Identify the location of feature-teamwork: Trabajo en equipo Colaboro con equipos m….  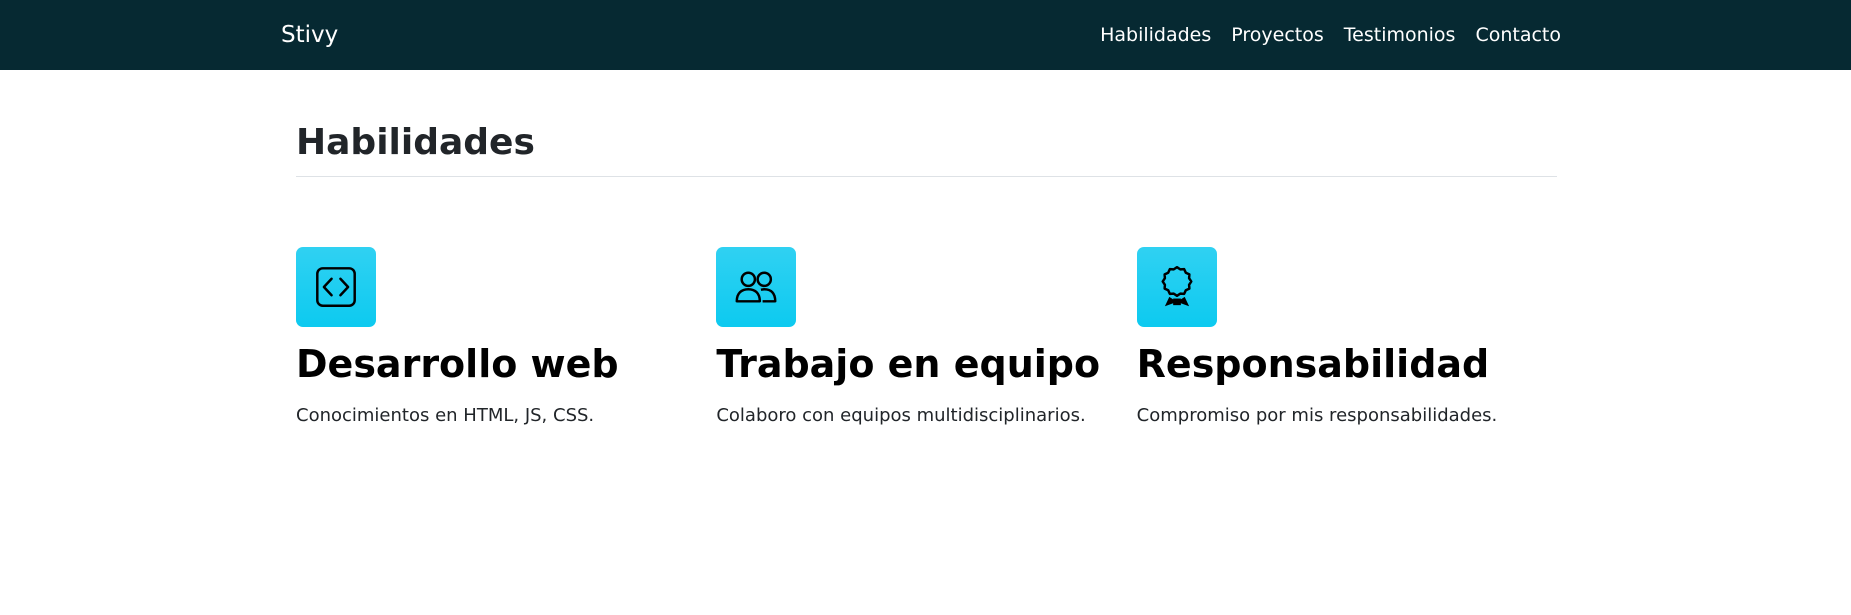
(926, 338).